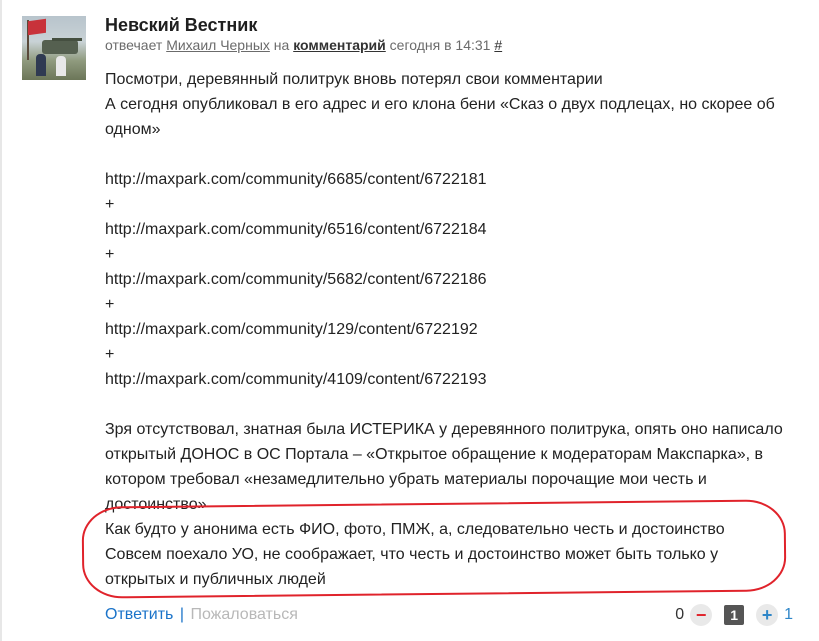 This screenshot has height=641, width=819. Describe the element at coordinates (243, 614) in the screenshot. I see `complain-button: Пожаловаться` at that location.